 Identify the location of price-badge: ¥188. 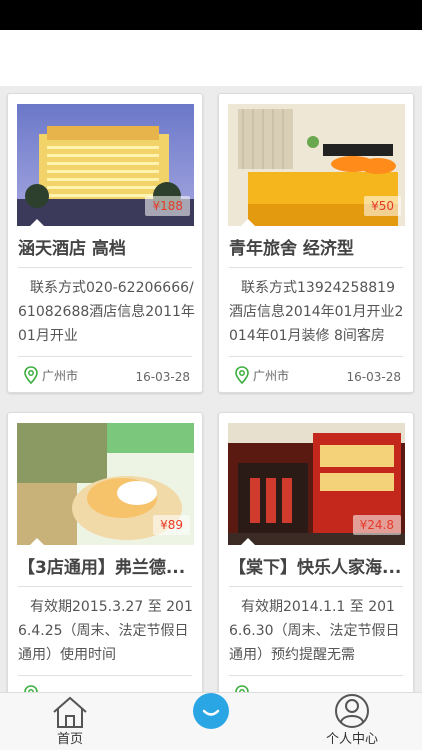
(167, 206).